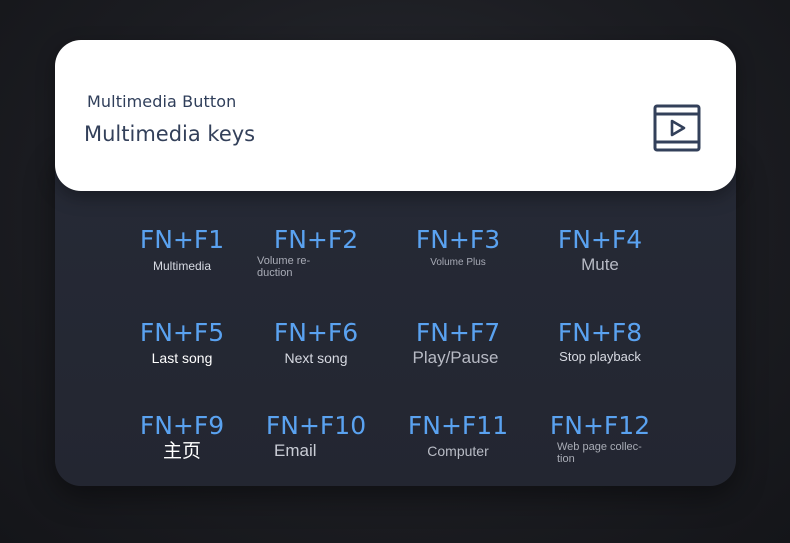 This screenshot has width=790, height=543. What do you see at coordinates (162, 101) in the screenshot?
I see `card-subtitle: Multimedia Button` at bounding box center [162, 101].